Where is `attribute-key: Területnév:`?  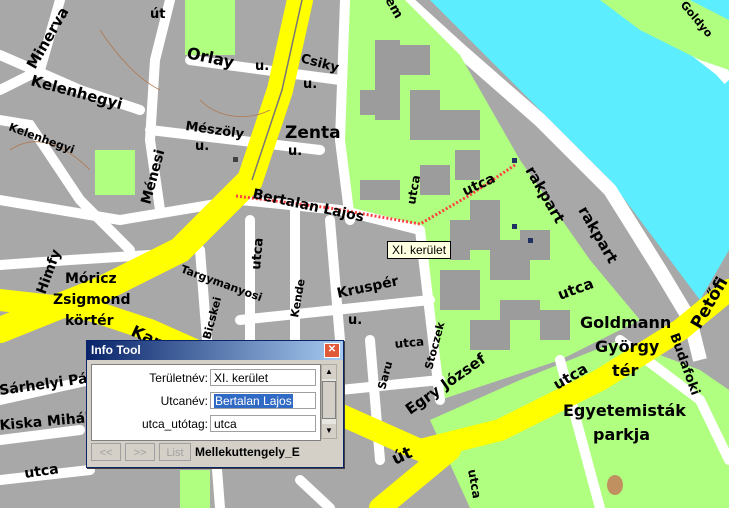 attribute-key: Területnév: is located at coordinates (178, 378).